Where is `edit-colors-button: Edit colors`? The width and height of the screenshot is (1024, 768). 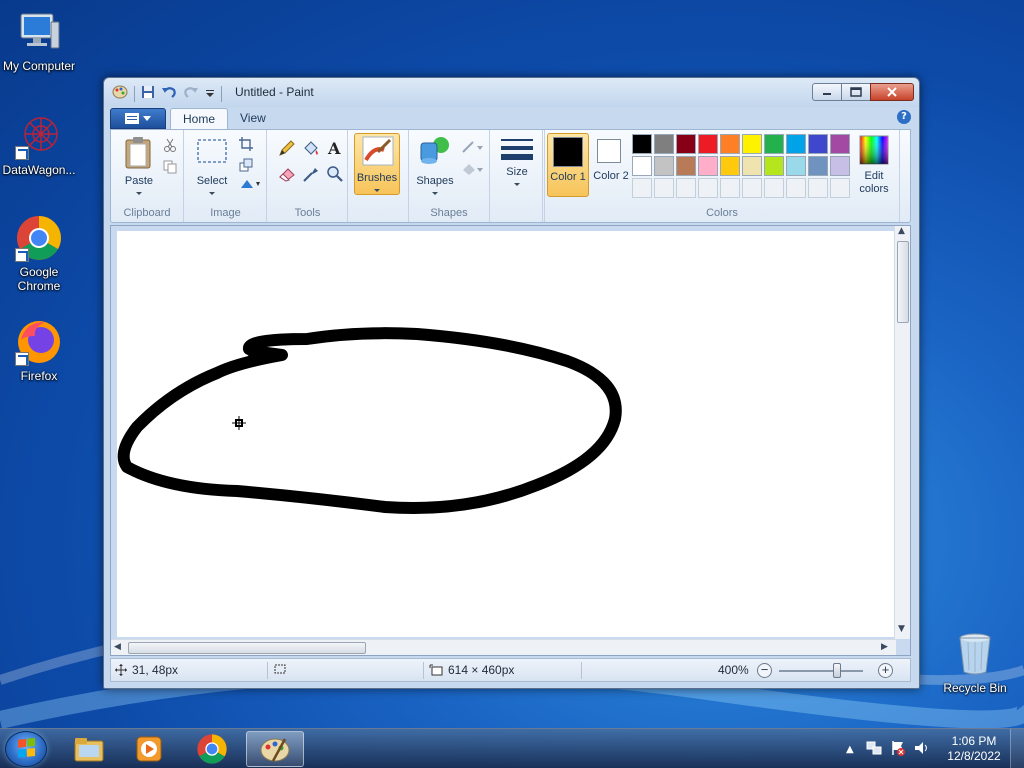 edit-colors-button: Edit colors is located at coordinates (874, 165).